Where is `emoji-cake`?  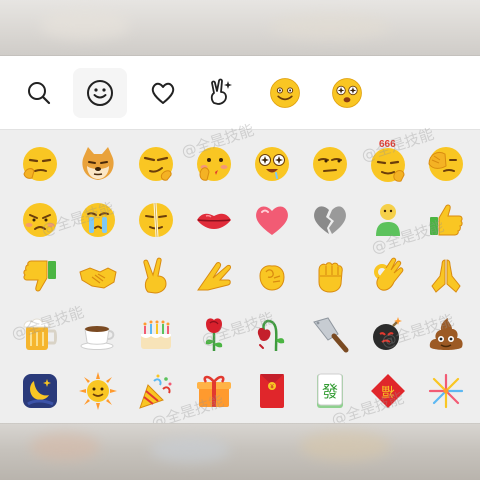
emoji-cake is located at coordinates (156, 334).